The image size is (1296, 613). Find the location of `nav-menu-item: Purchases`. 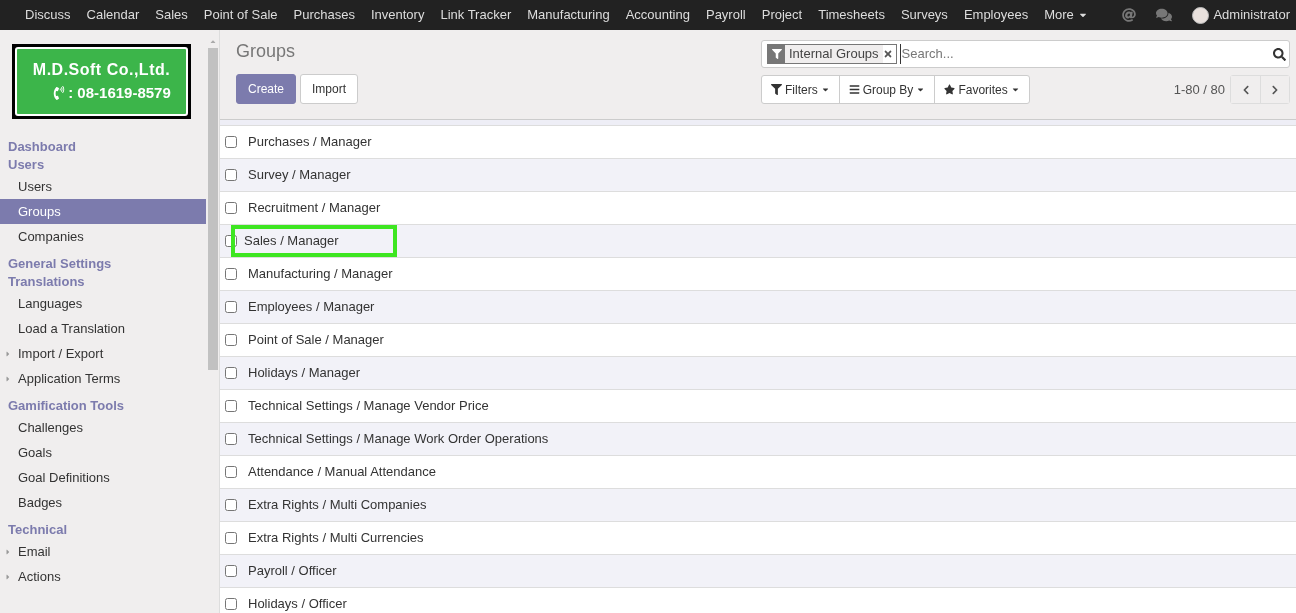

nav-menu-item: Purchases is located at coordinates (324, 15).